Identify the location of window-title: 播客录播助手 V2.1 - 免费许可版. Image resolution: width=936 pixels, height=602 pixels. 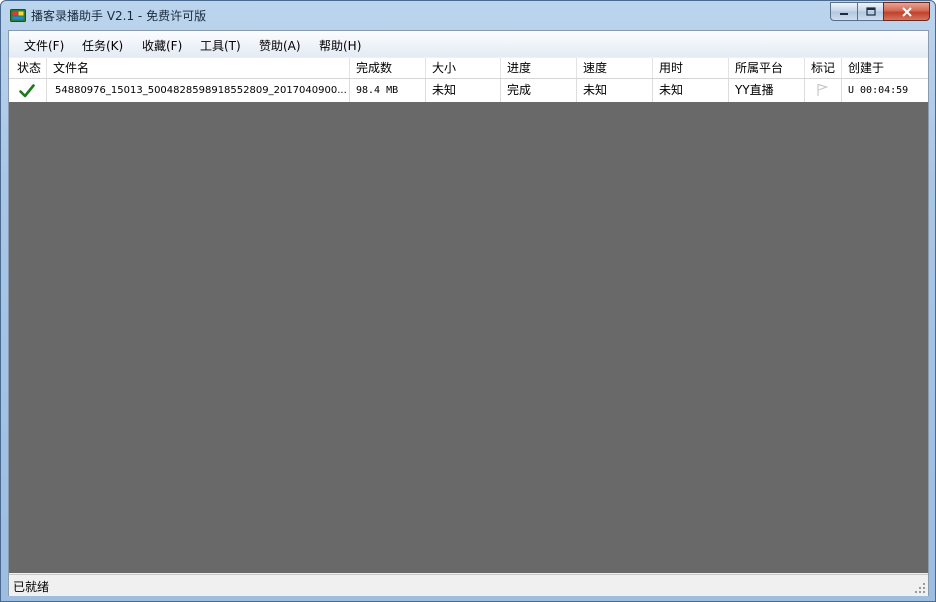
(119, 16).